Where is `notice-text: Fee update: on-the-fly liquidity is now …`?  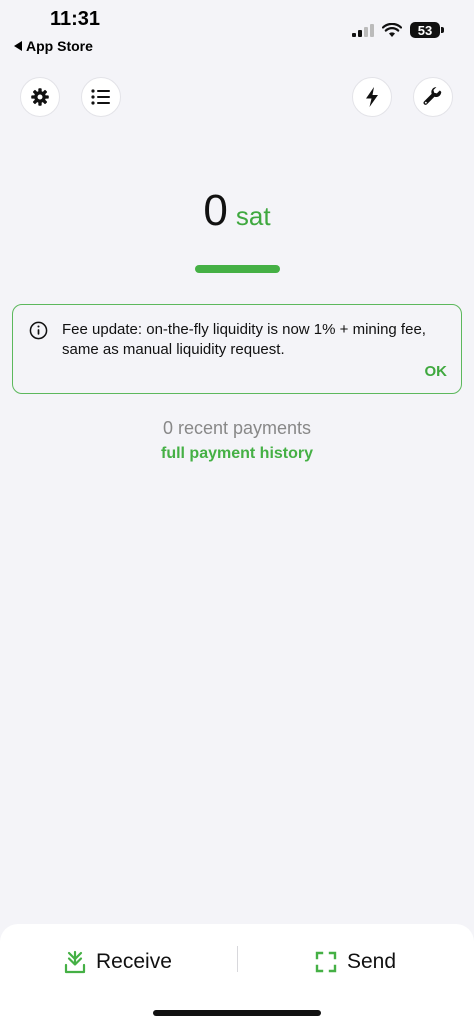 notice-text: Fee update: on-the-fly liquidity is now … is located at coordinates (244, 339).